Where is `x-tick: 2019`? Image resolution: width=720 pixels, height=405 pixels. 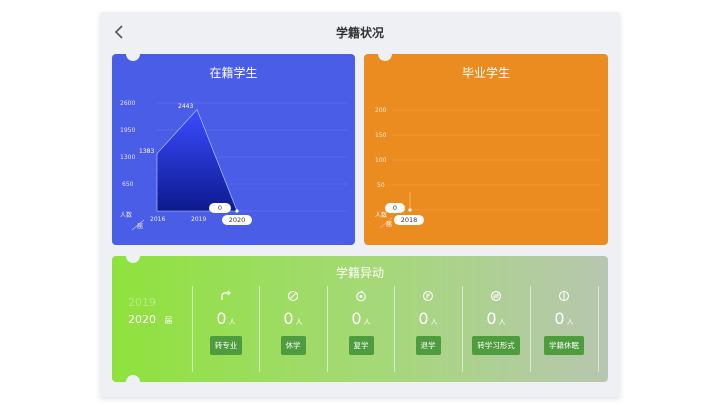 x-tick: 2019 is located at coordinates (199, 219).